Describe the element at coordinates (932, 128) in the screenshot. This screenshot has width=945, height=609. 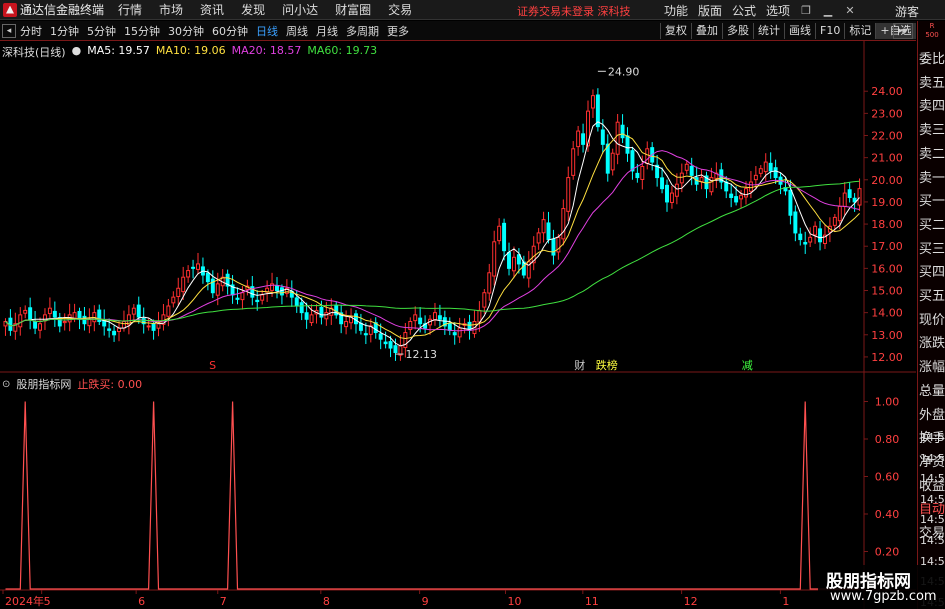
I see `sidebar-item-3: 卖三` at that location.